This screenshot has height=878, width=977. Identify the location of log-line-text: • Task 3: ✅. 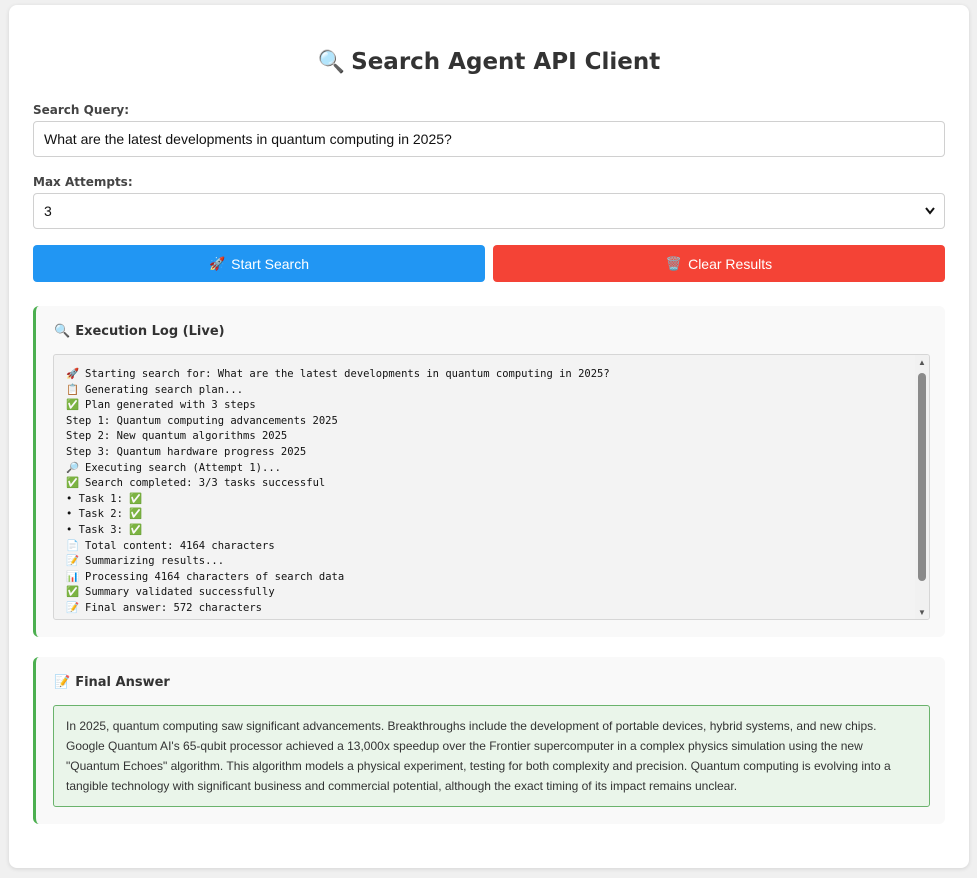
(104, 529).